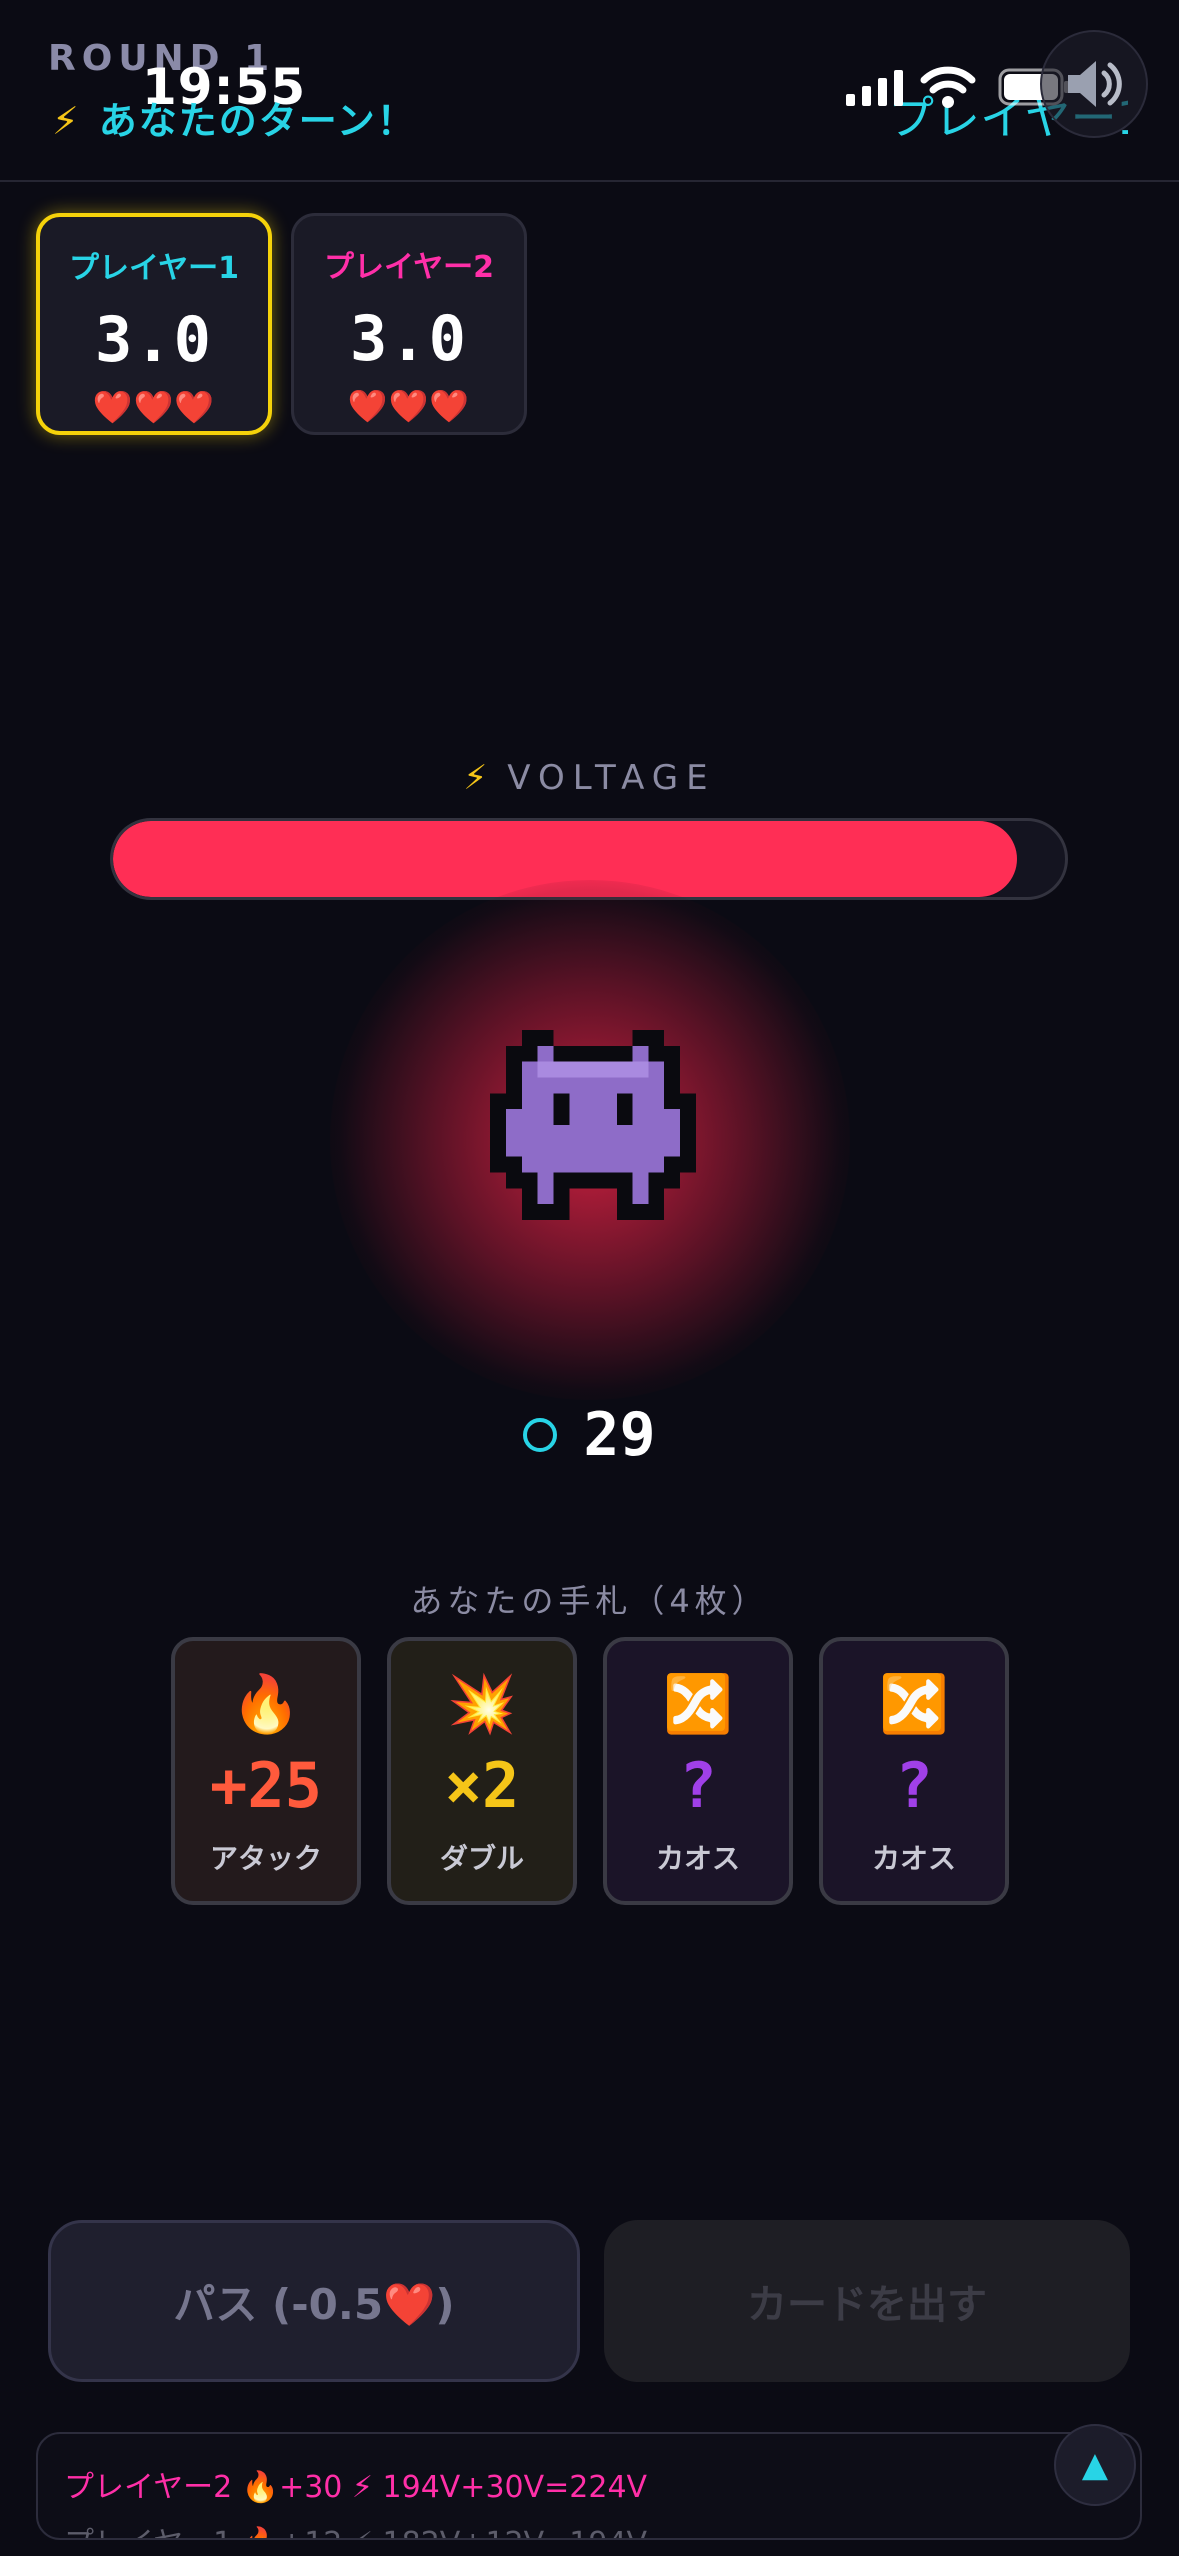 This screenshot has height=2556, width=1179. I want to click on sound-button, so click(1094, 84).